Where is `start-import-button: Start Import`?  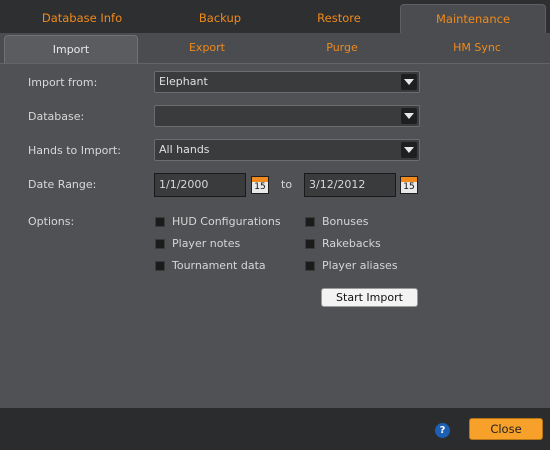 start-import-button: Start Import is located at coordinates (369, 297).